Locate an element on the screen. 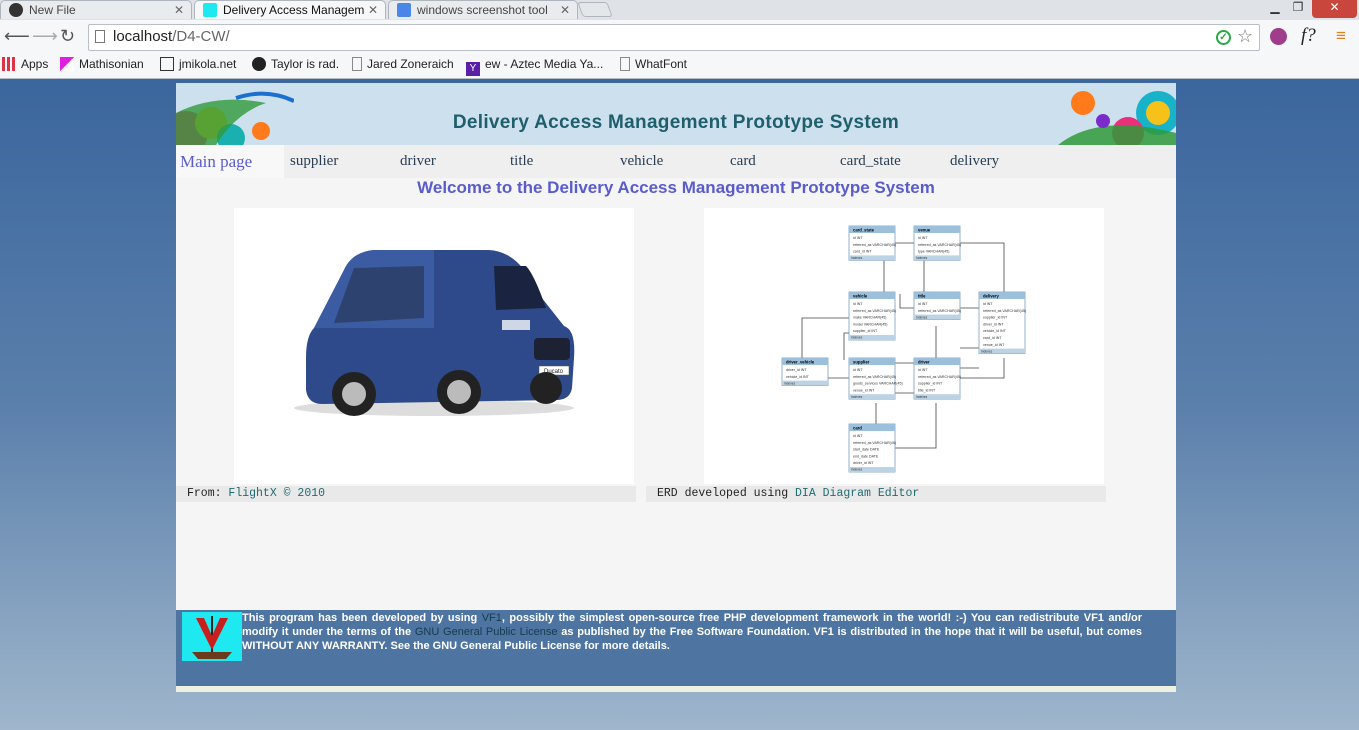  github-icon is located at coordinates (16, 10).